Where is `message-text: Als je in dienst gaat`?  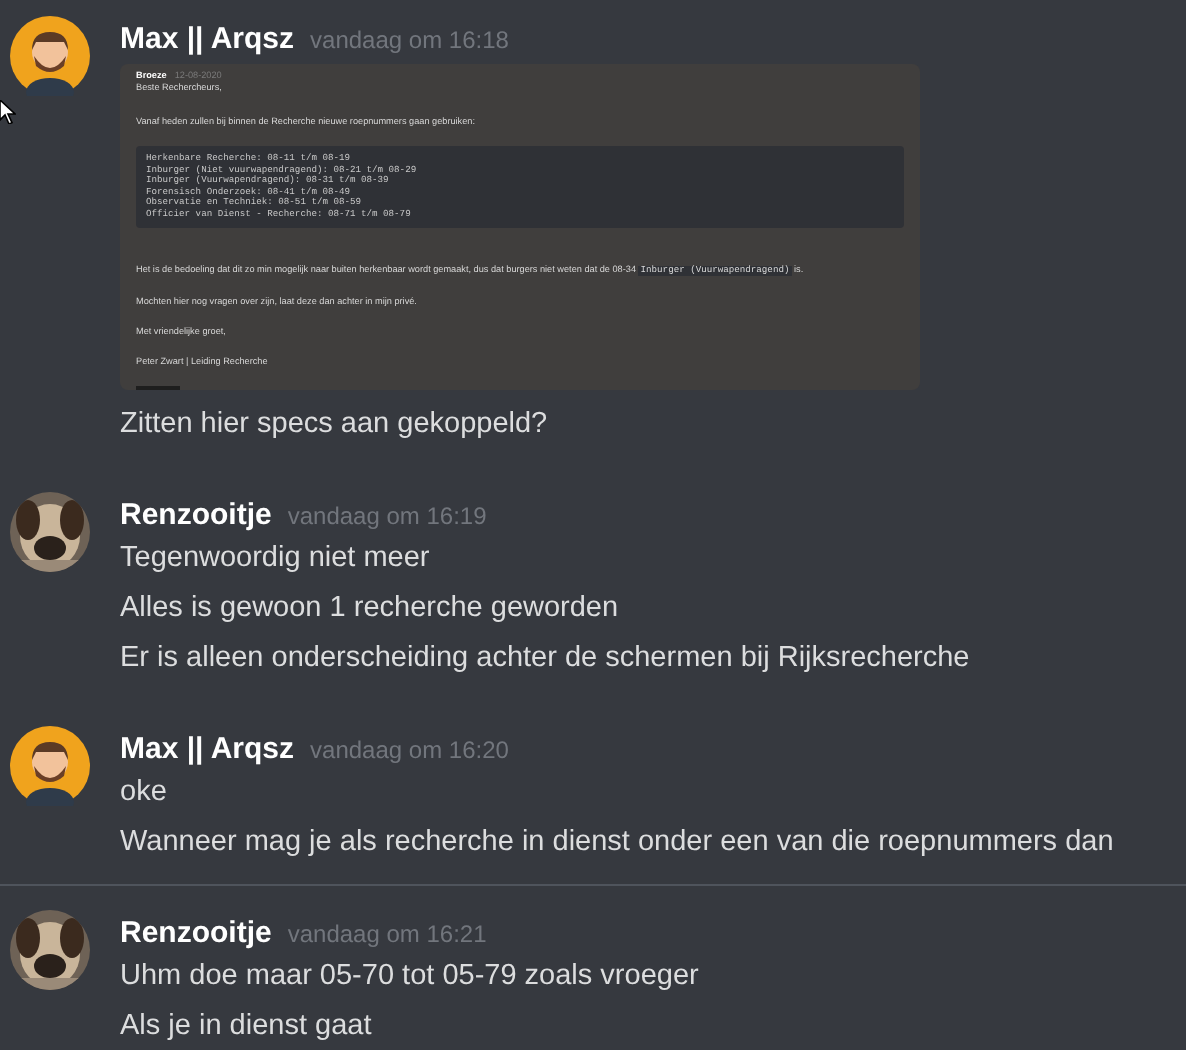
message-text: Als je in dienst gaat is located at coordinates (247, 1027).